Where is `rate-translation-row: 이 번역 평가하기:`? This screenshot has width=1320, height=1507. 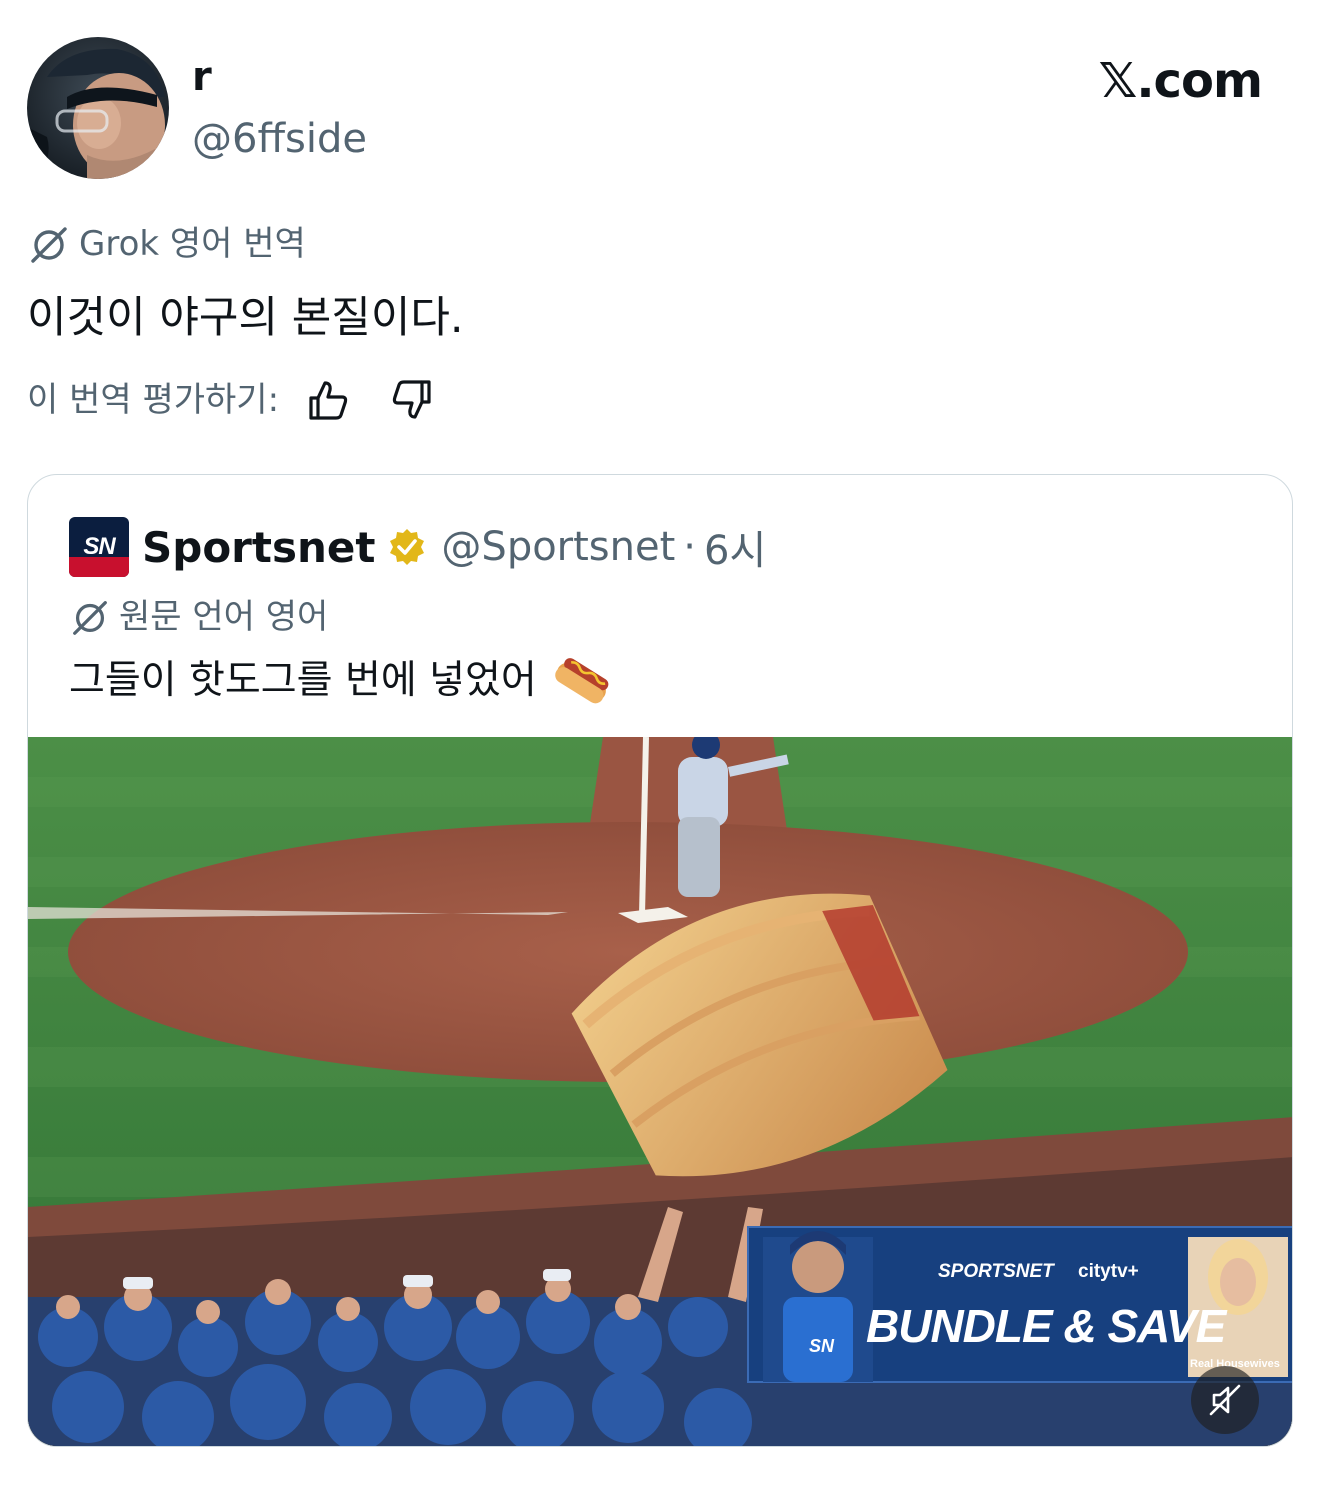
rate-translation-row: 이 번역 평가하기: is located at coordinates (231, 400).